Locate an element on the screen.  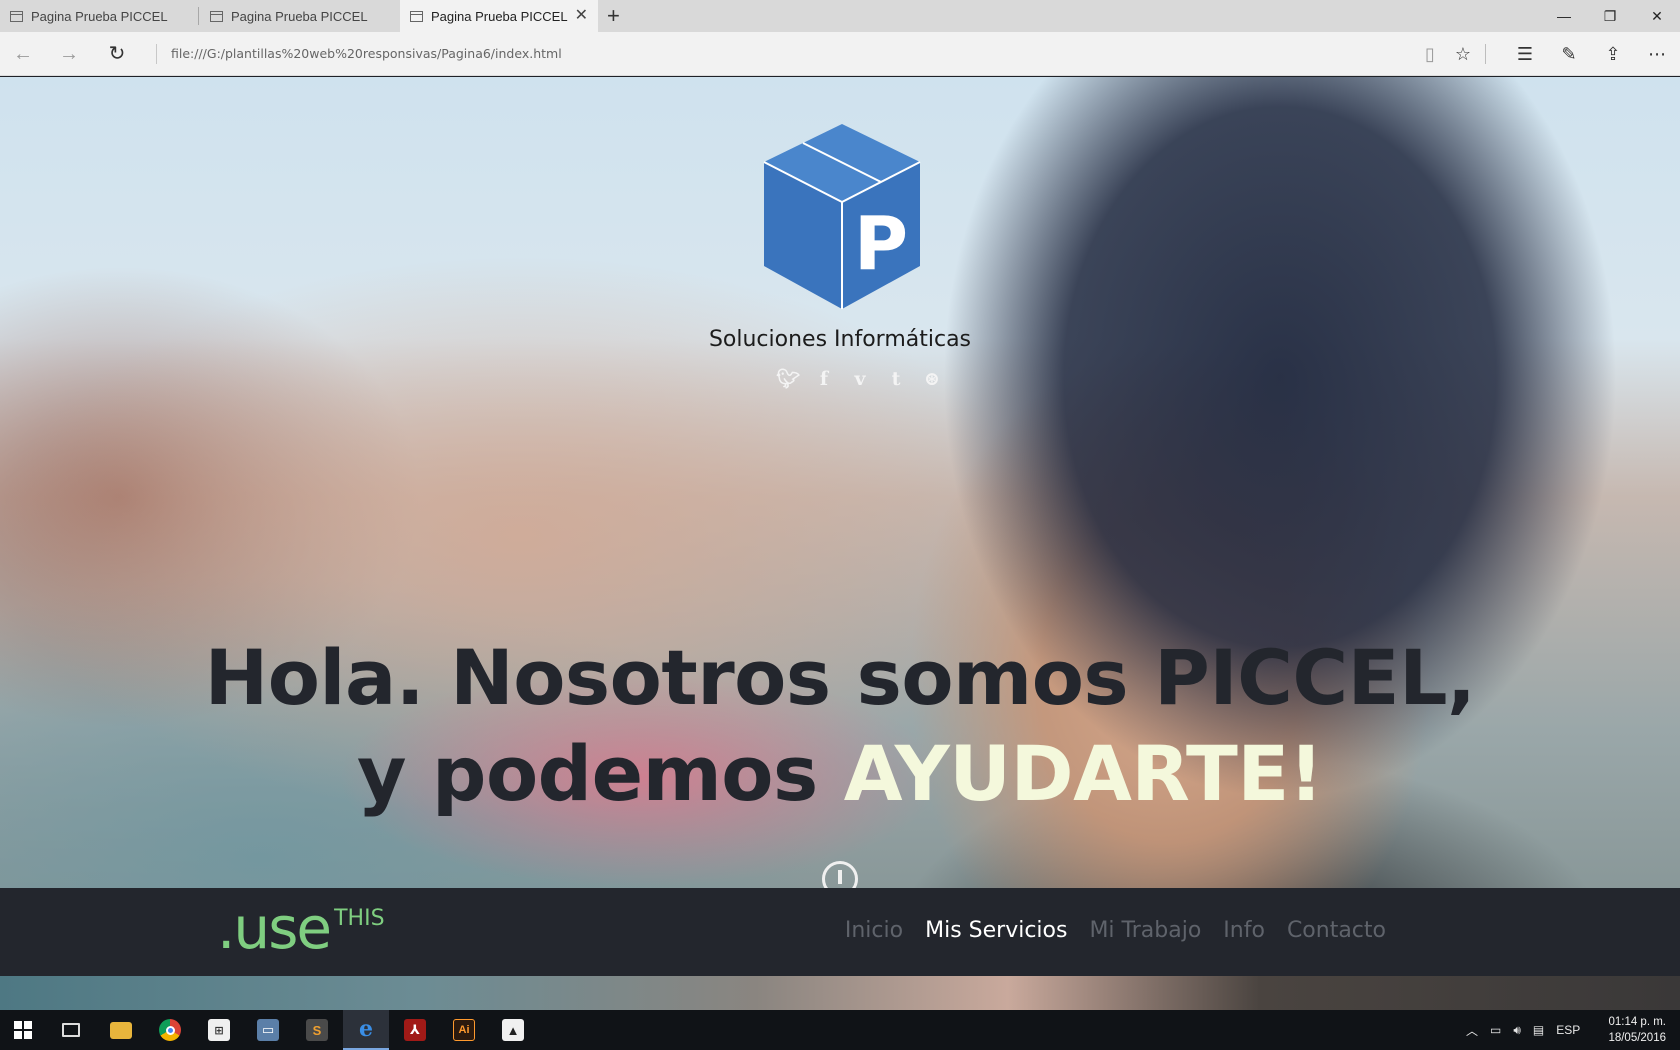
clock-date: 18/05/2016 is located at coordinates (1637, 1038).